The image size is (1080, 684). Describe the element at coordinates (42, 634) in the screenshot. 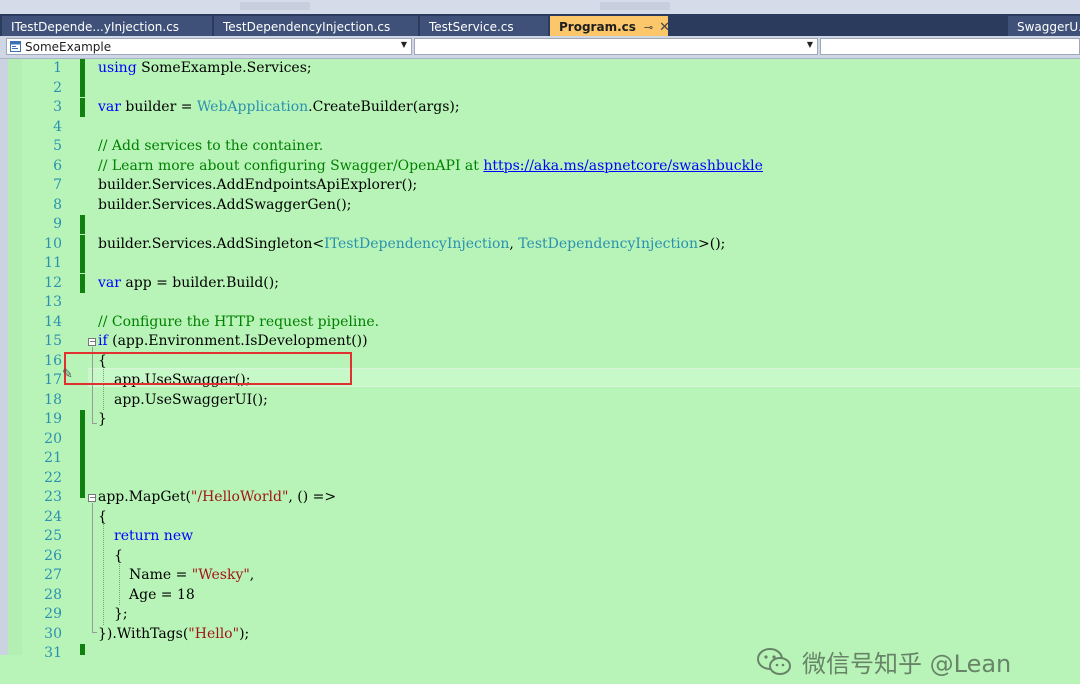

I see `line-number: 30` at that location.